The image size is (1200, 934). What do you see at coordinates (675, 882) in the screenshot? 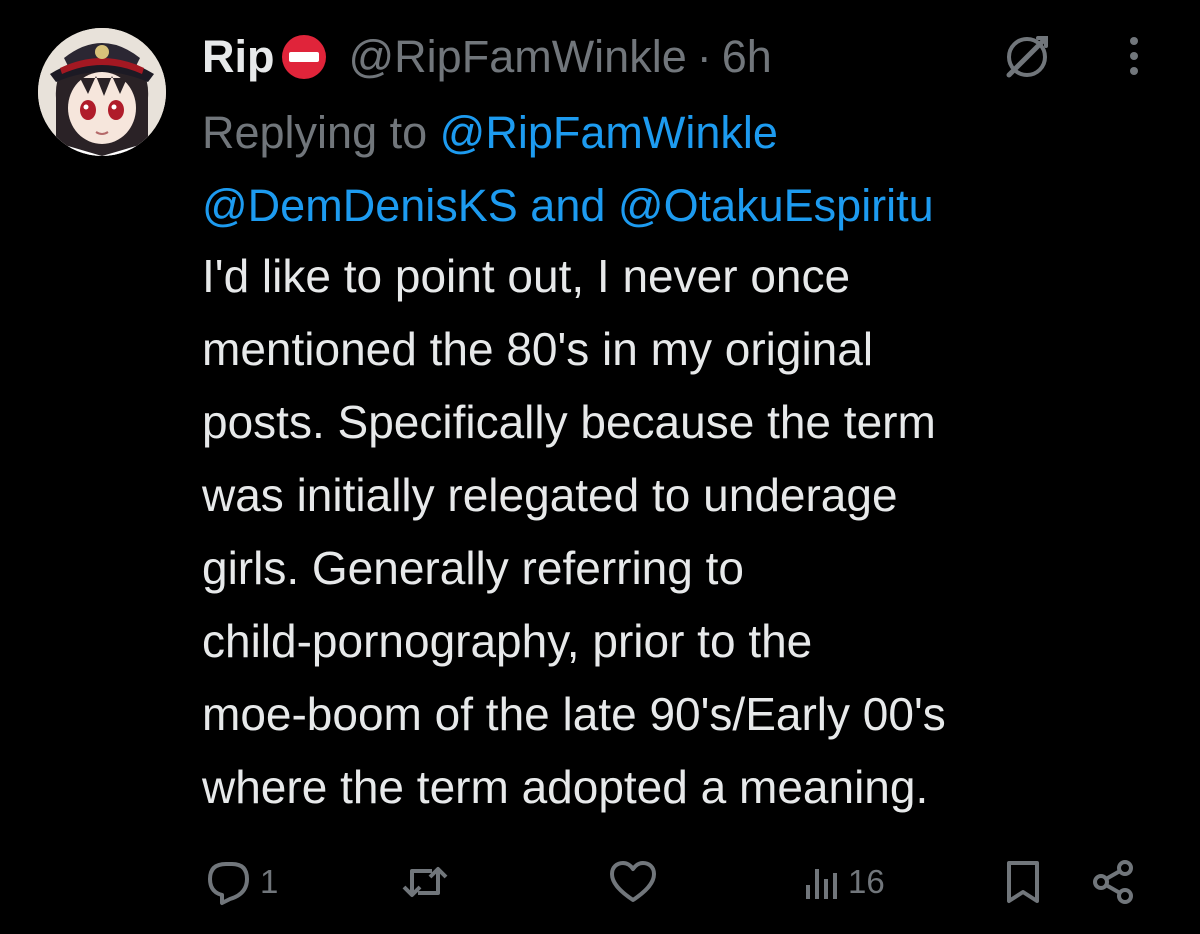
I see `action-bar: 1 16` at bounding box center [675, 882].